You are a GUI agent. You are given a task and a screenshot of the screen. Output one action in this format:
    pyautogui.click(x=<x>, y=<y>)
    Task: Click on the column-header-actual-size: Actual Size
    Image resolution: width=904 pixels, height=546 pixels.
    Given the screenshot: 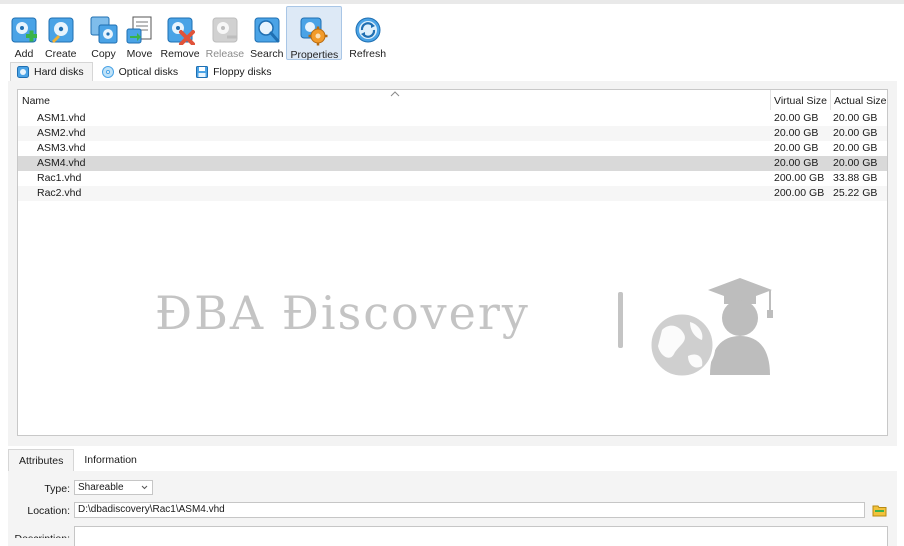 What is the action you would take?
    pyautogui.click(x=860, y=100)
    